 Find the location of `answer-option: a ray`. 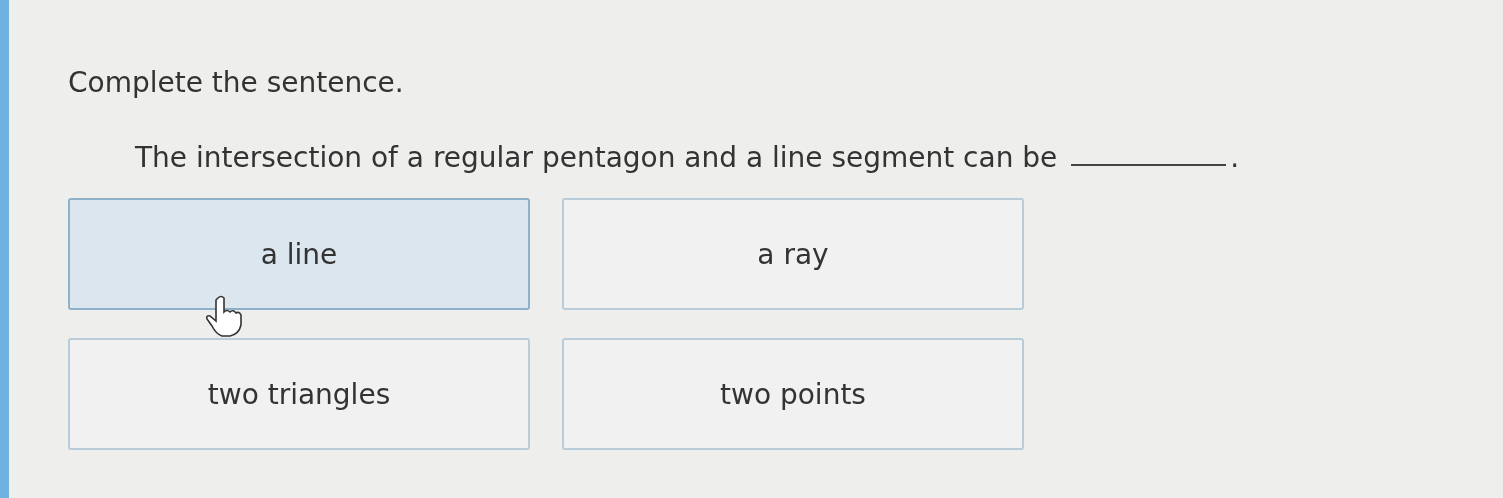

answer-option: a ray is located at coordinates (793, 254).